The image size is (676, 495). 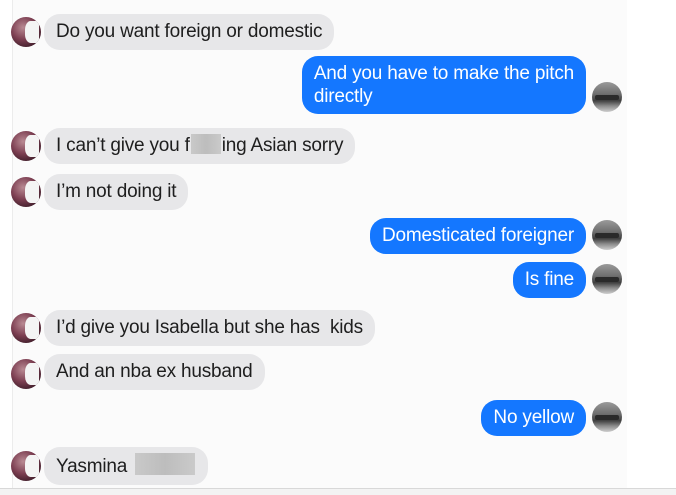 What do you see at coordinates (338, 374) in the screenshot?
I see `message-row: And an nba ex husband` at bounding box center [338, 374].